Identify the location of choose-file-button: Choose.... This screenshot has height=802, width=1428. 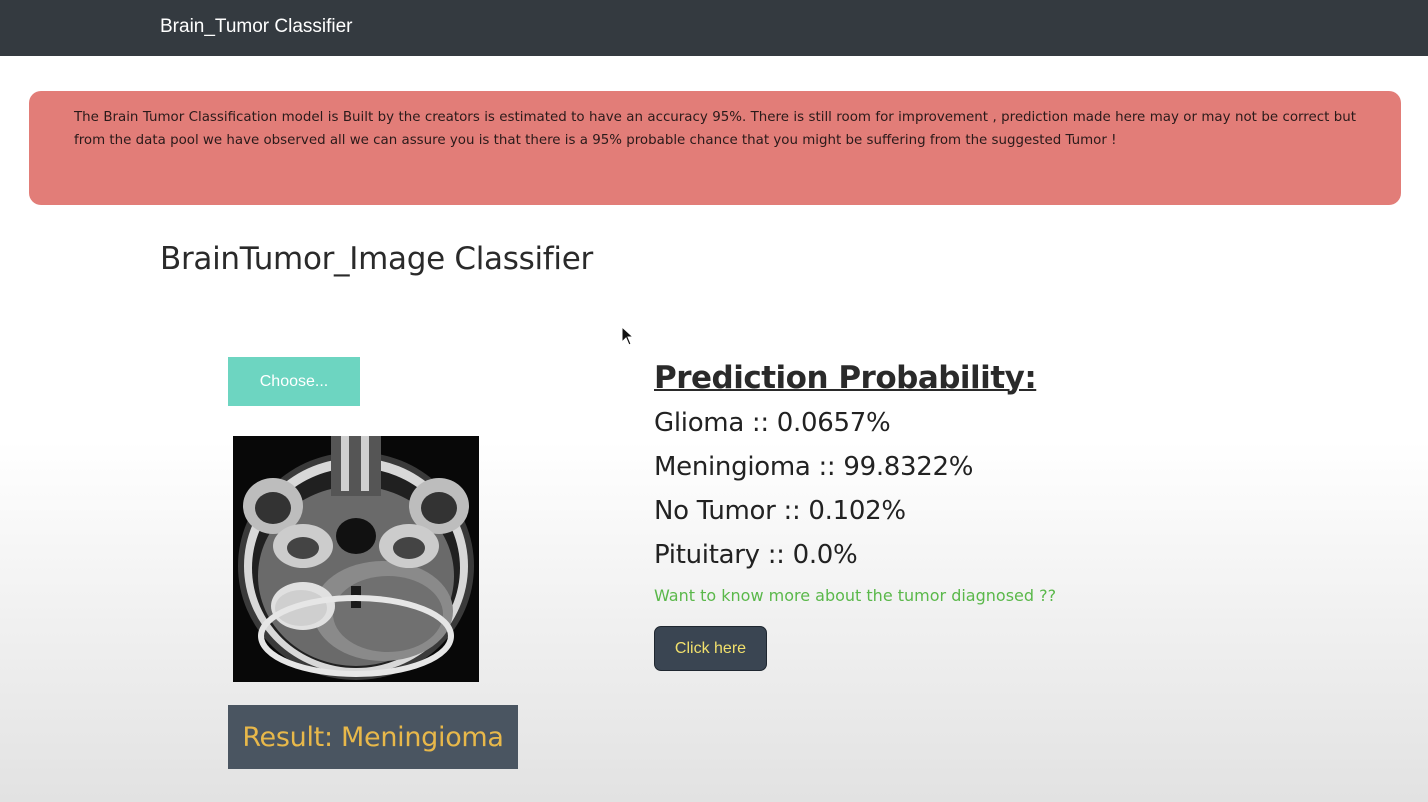
(294, 381).